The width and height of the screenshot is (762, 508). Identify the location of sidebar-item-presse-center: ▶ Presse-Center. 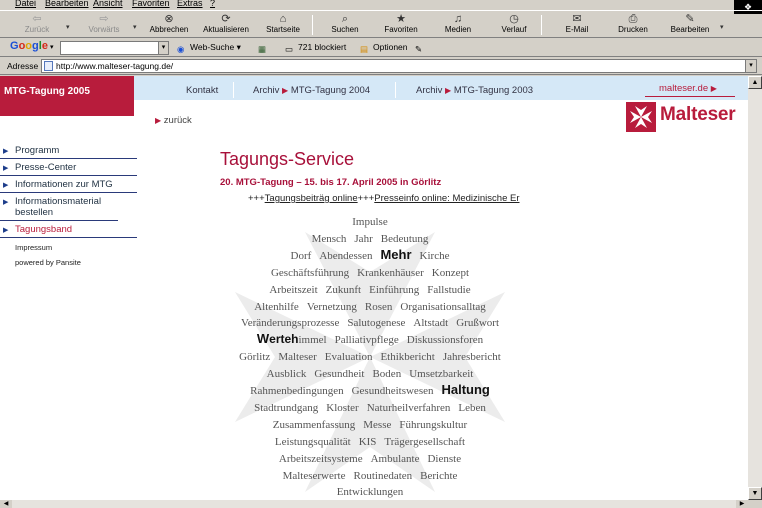
(68, 167).